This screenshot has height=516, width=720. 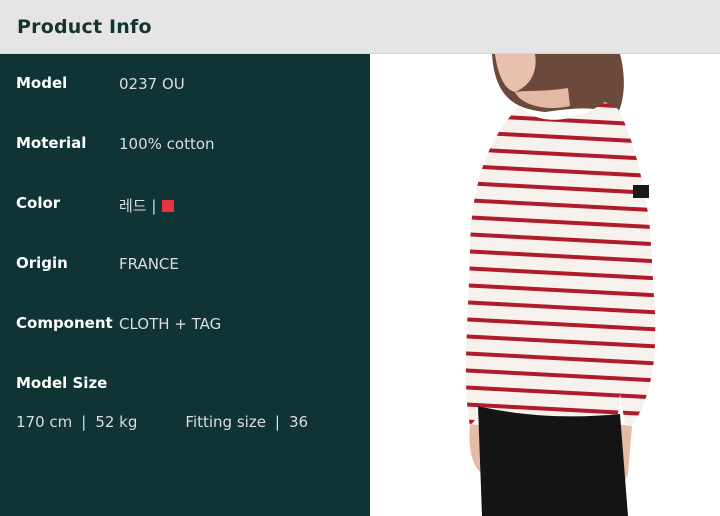 I want to click on model-height: 170 cm, so click(x=44, y=422).